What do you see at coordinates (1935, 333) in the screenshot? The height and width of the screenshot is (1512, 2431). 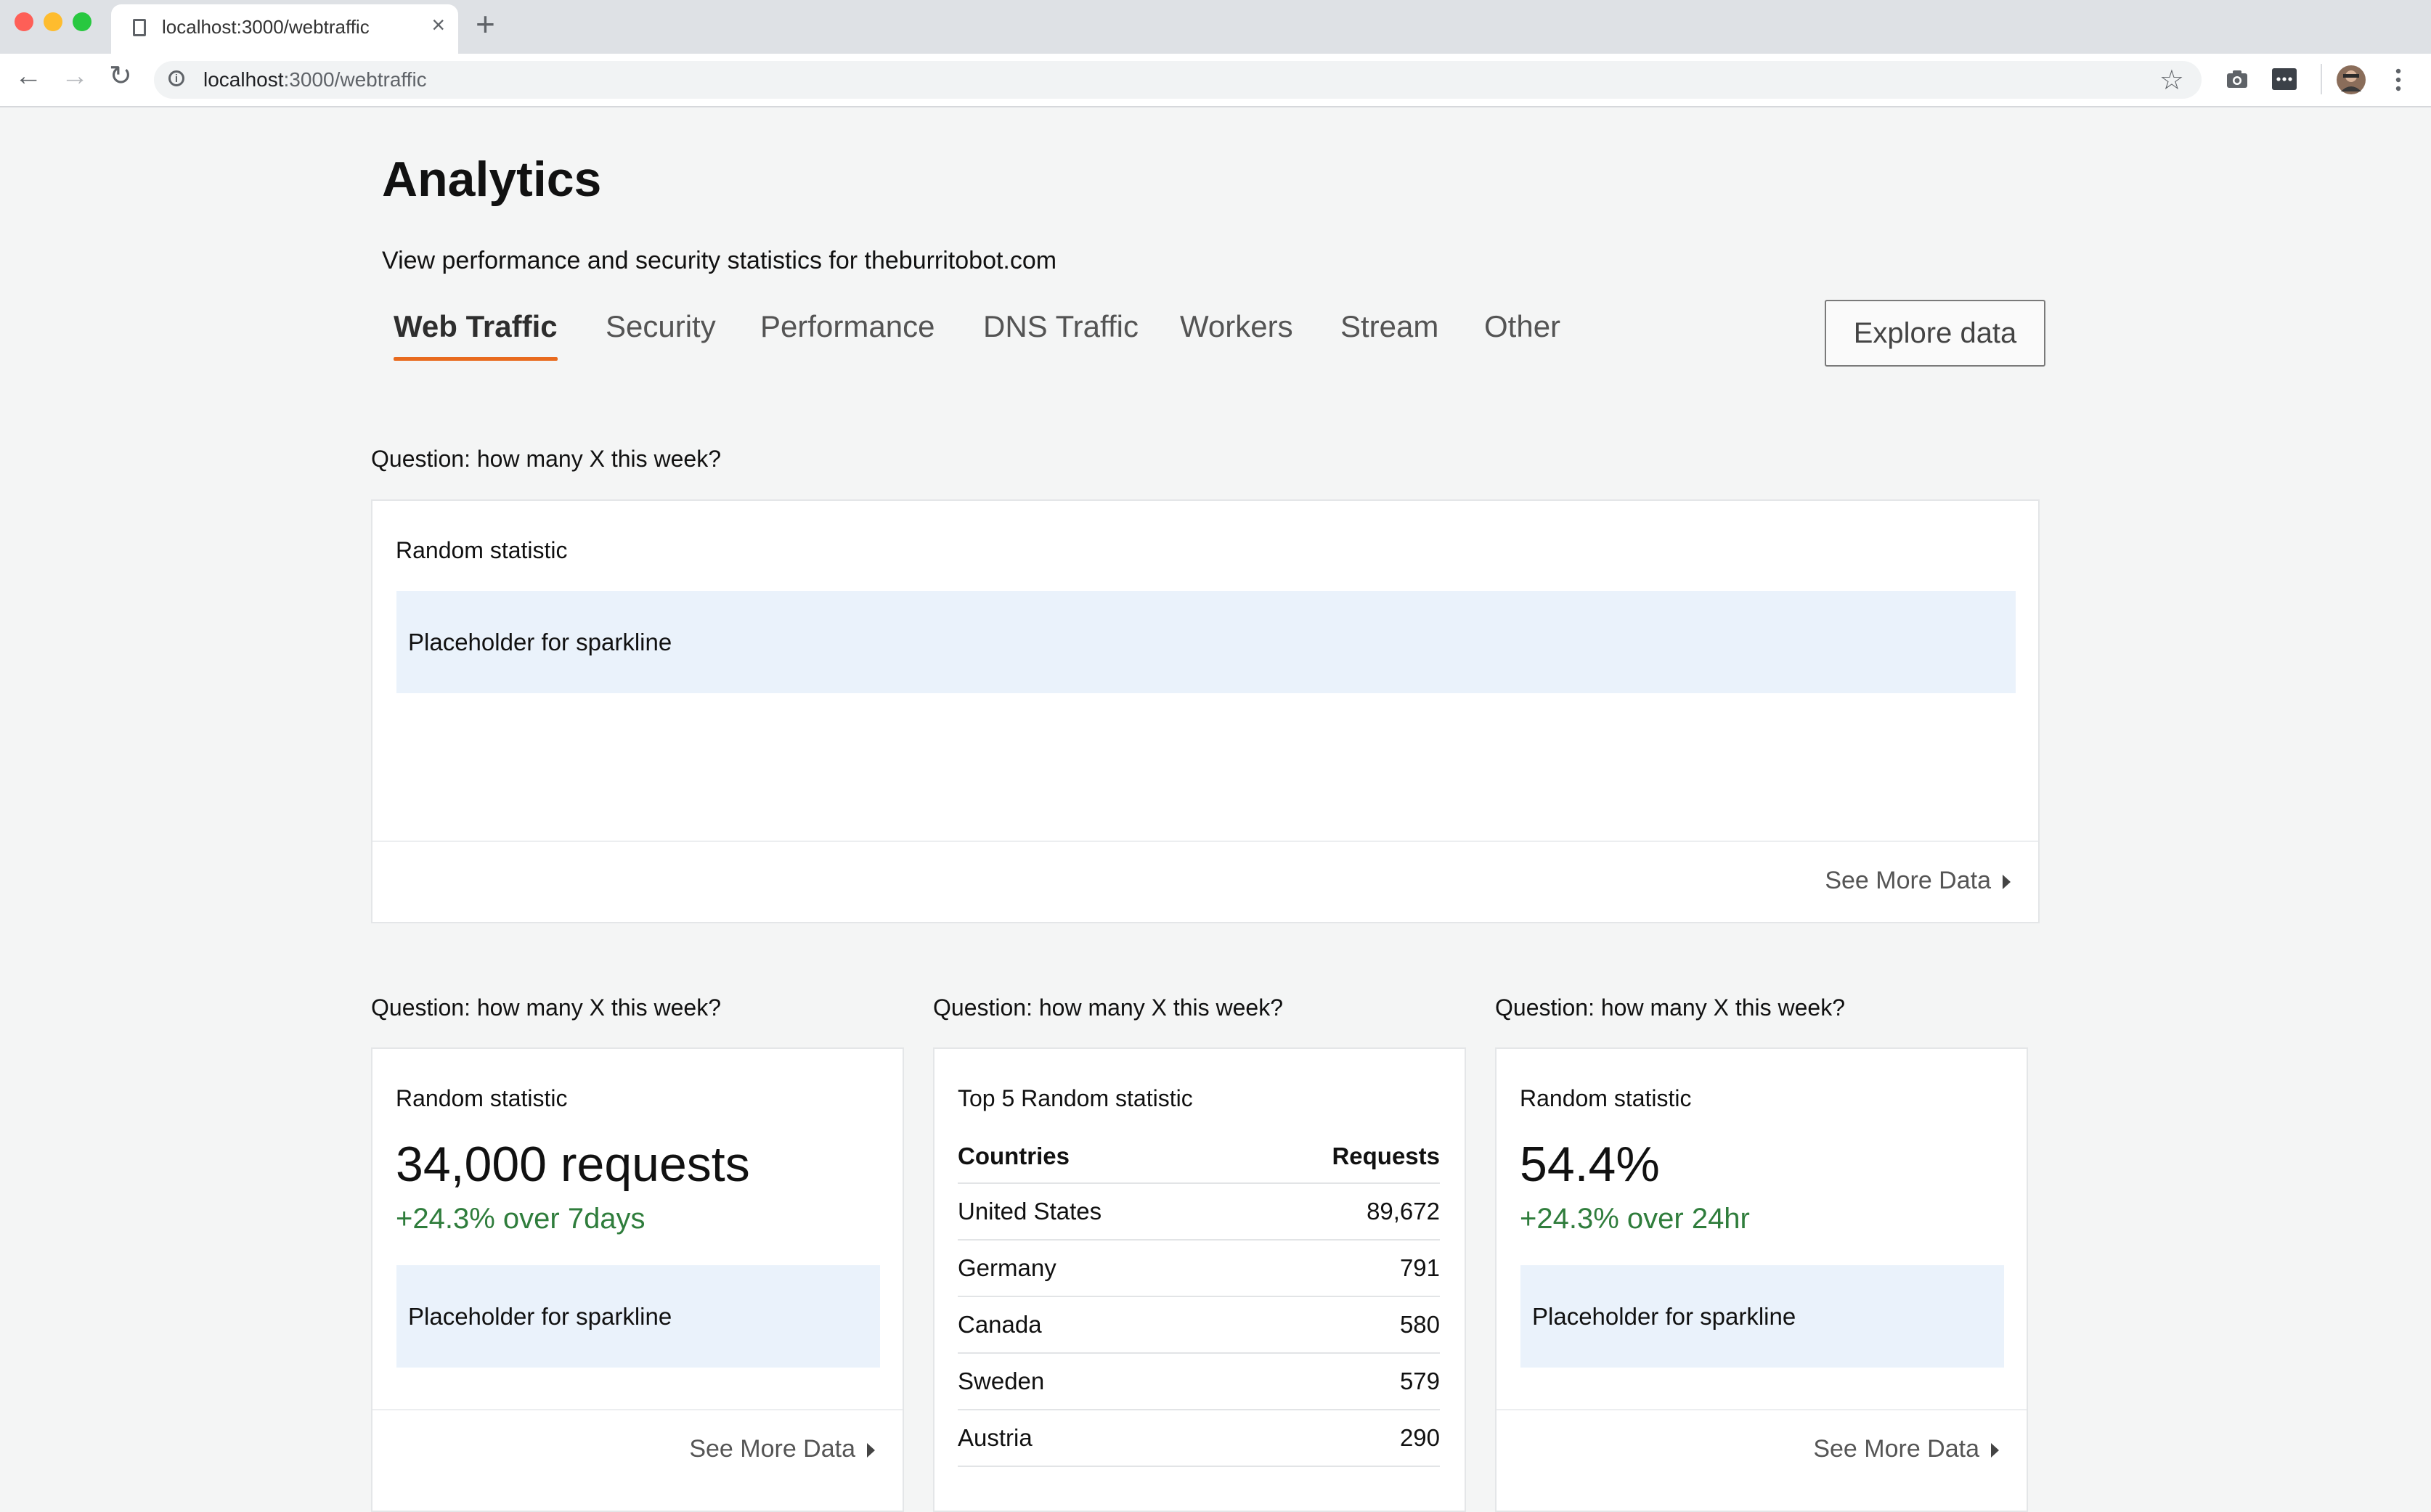 I see `explore-data-button: Explore data` at bounding box center [1935, 333].